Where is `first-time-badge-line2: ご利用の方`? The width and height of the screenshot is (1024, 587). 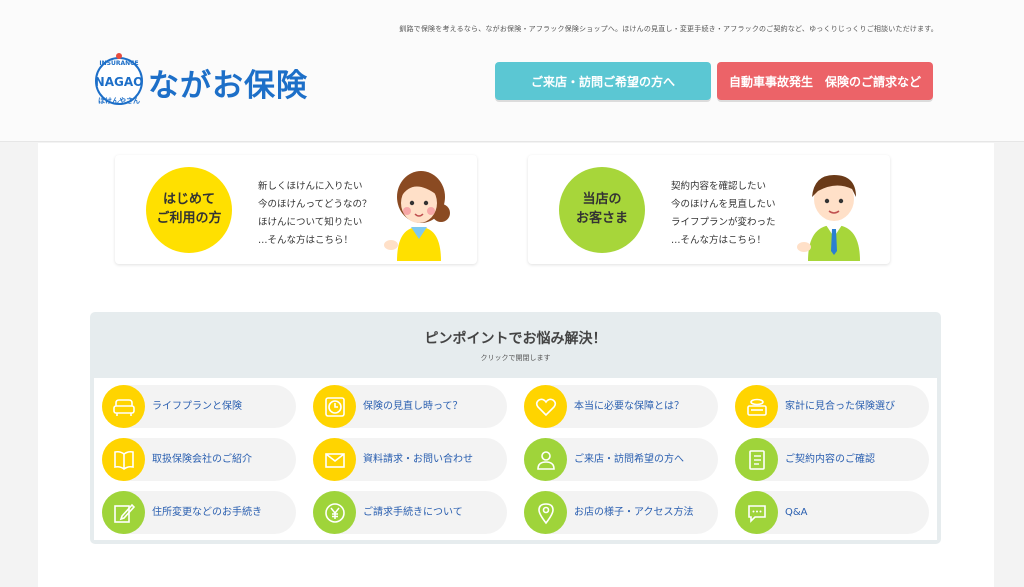 first-time-badge-line2: ご利用の方 is located at coordinates (189, 218).